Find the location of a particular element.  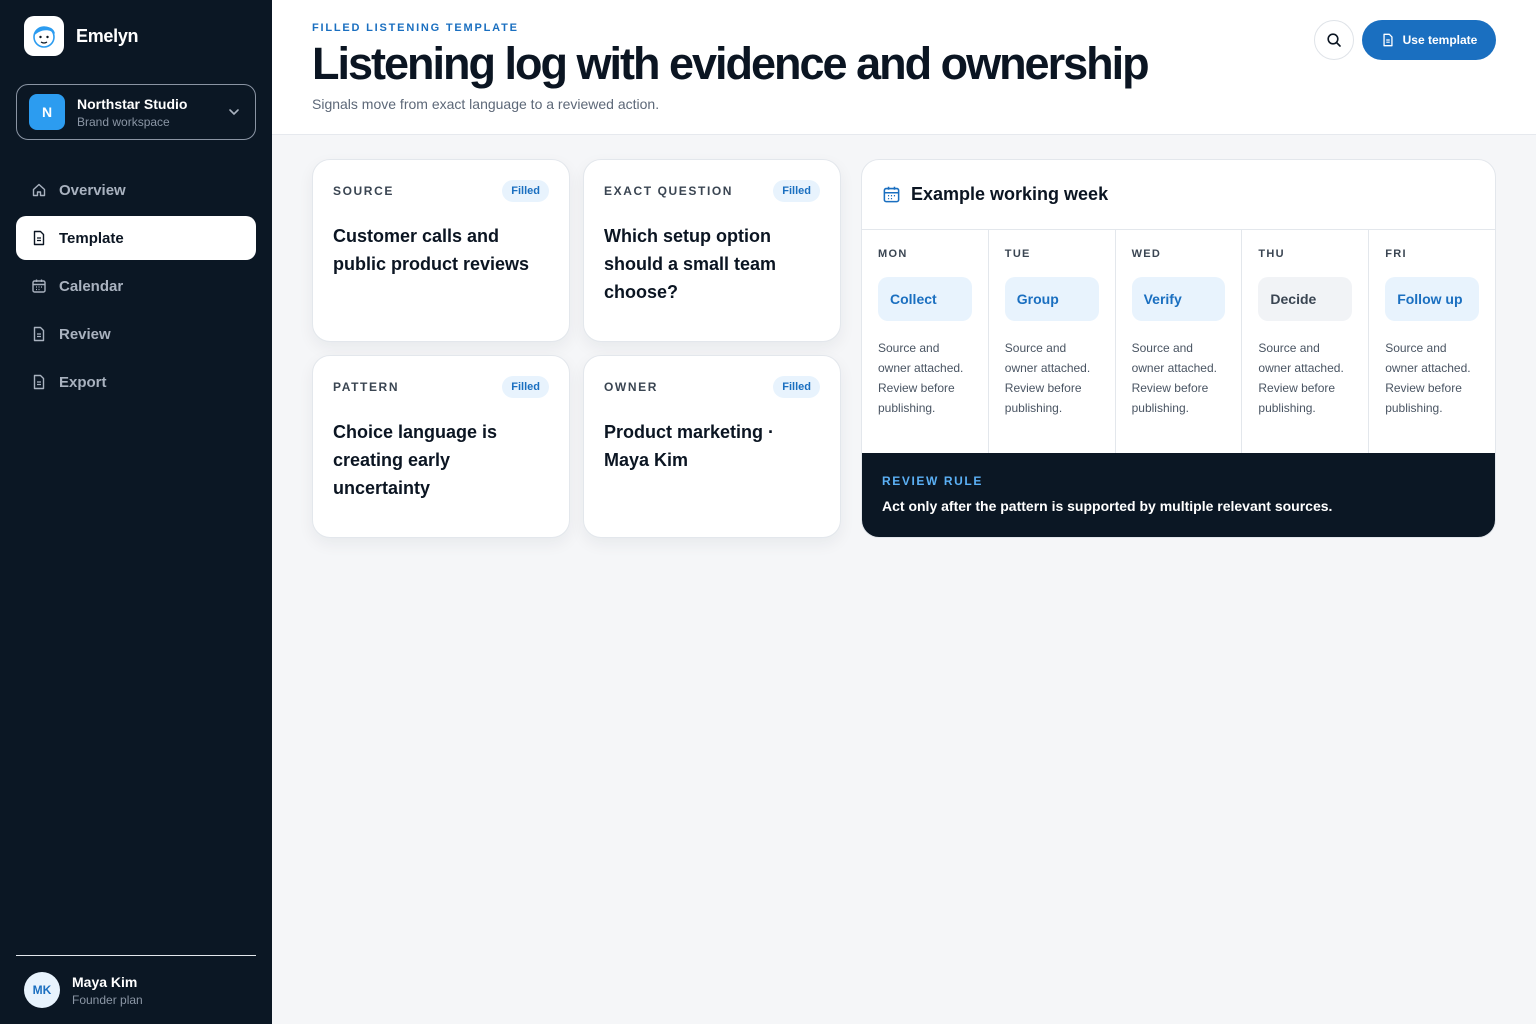

sidebar-item-calendar: Calendar is located at coordinates (136, 286).